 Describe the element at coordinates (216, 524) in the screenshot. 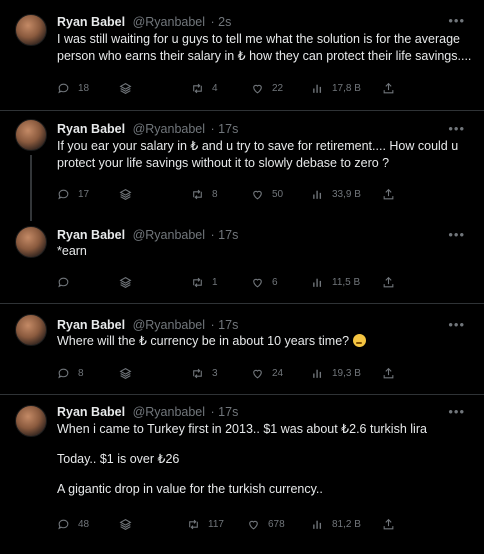

I see `retweet-count: 117` at that location.